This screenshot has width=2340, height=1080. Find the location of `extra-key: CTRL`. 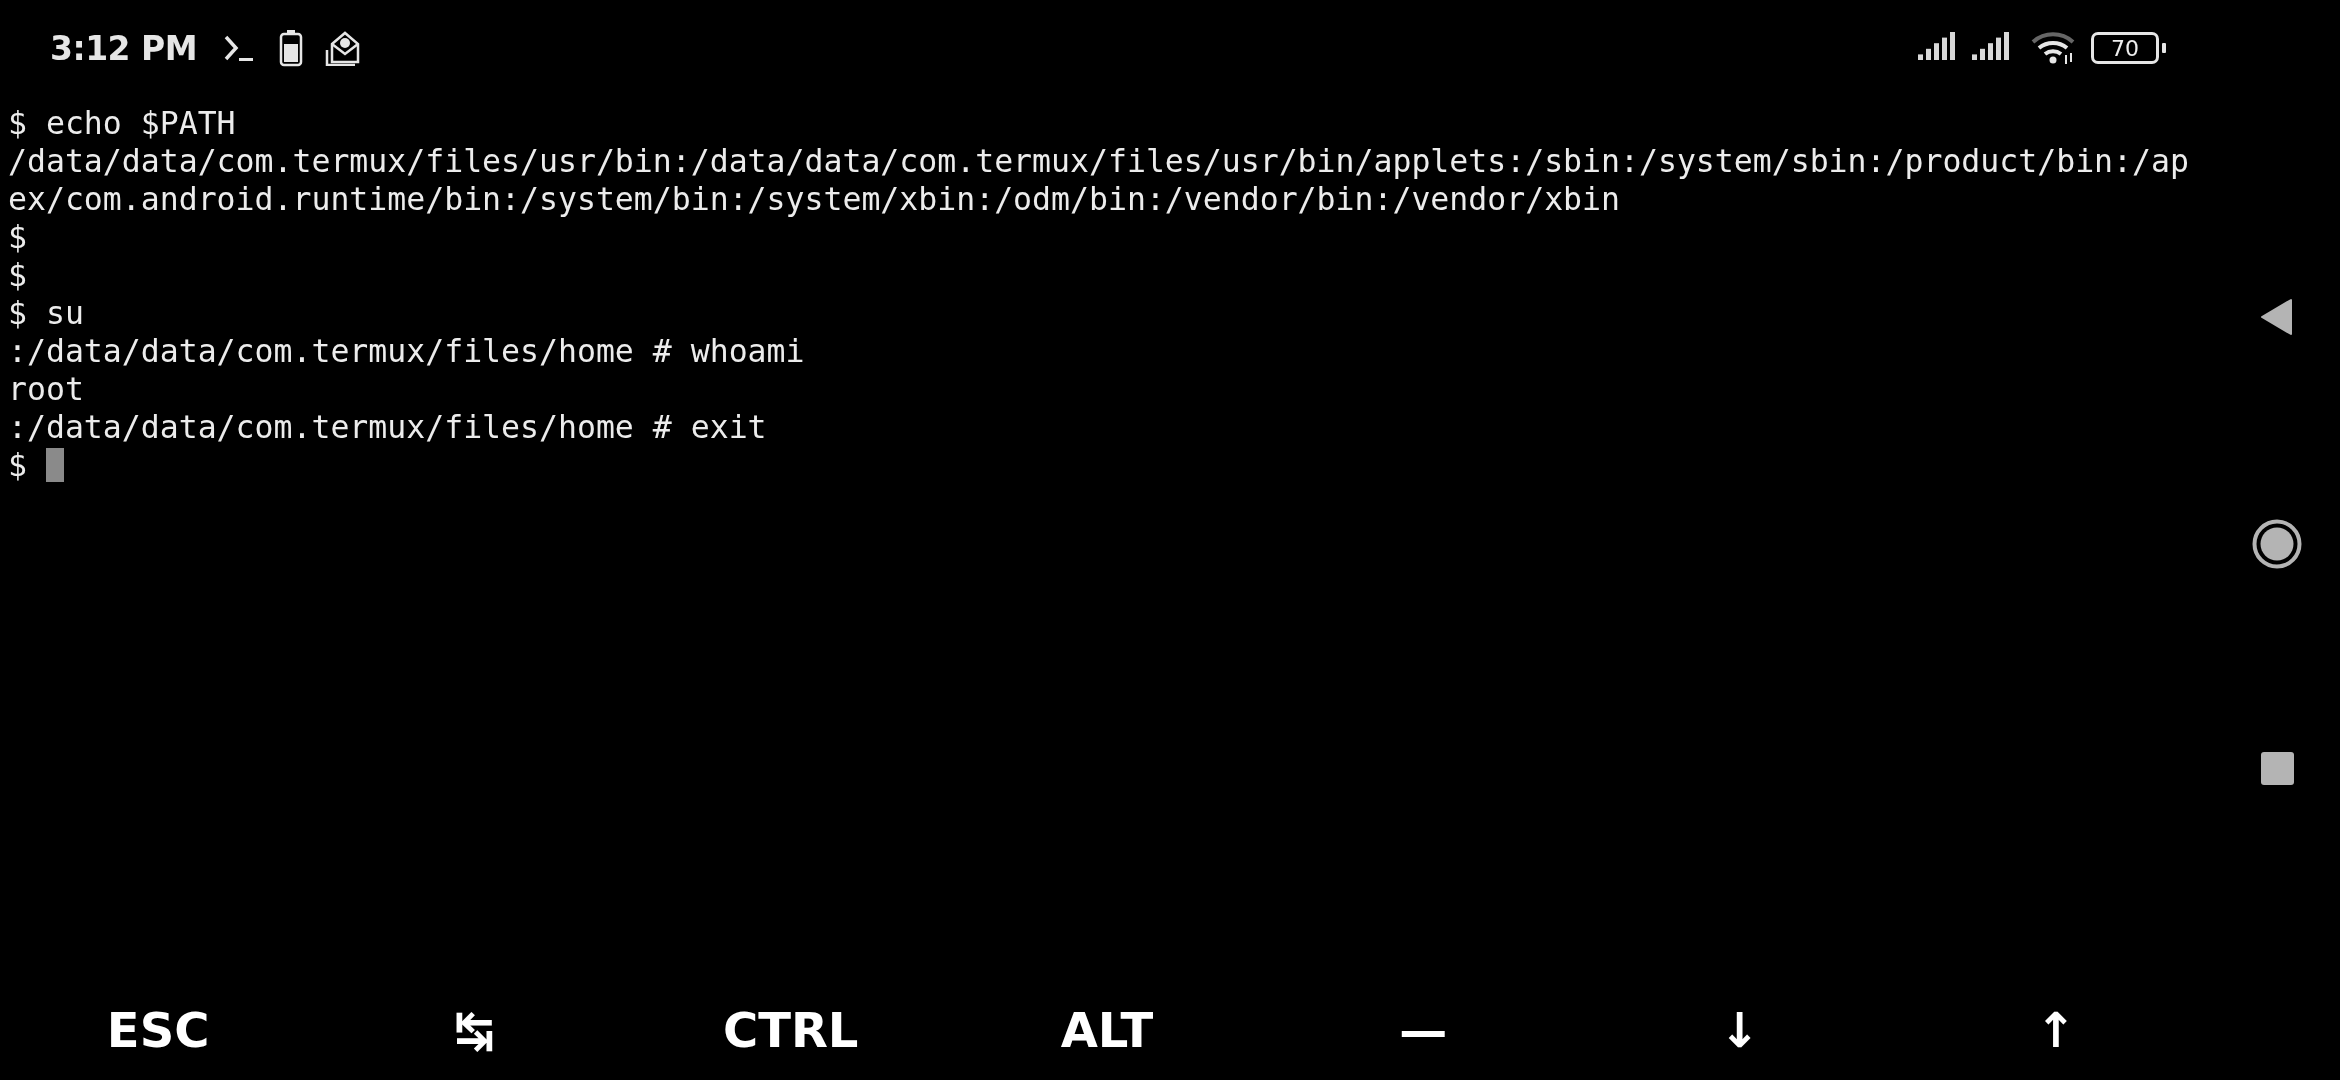

extra-key: CTRL is located at coordinates (790, 1030).